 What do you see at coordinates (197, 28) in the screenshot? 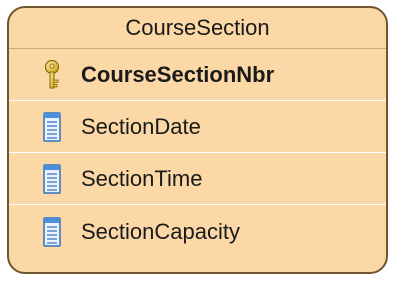
I see `entity-title: CourseSection` at bounding box center [197, 28].